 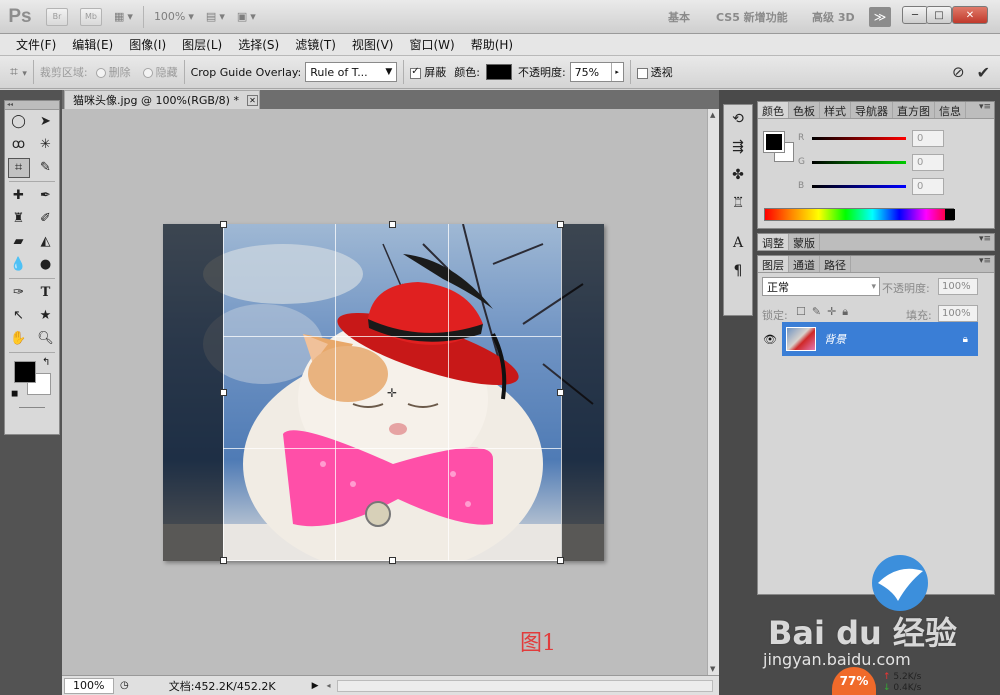 I want to click on cancel-crop-icon: ⊘, so click(x=958, y=72).